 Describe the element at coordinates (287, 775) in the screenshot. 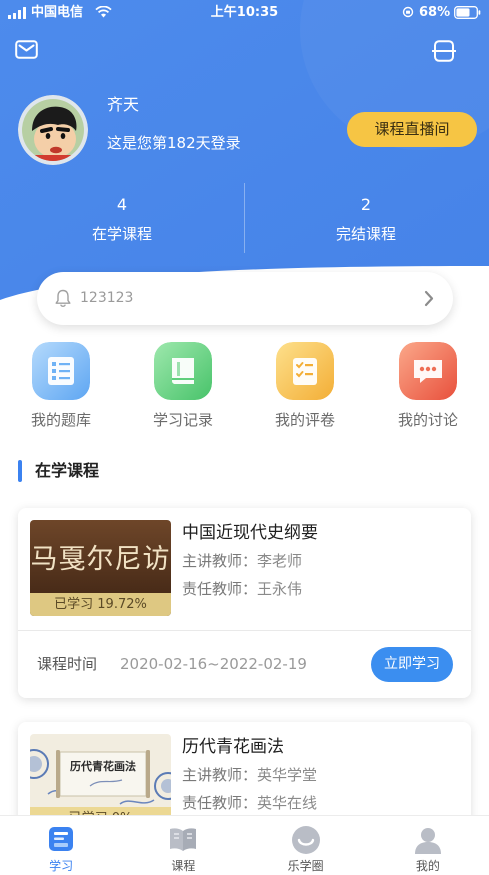

I see `lecturer-name: 英华学堂` at that location.